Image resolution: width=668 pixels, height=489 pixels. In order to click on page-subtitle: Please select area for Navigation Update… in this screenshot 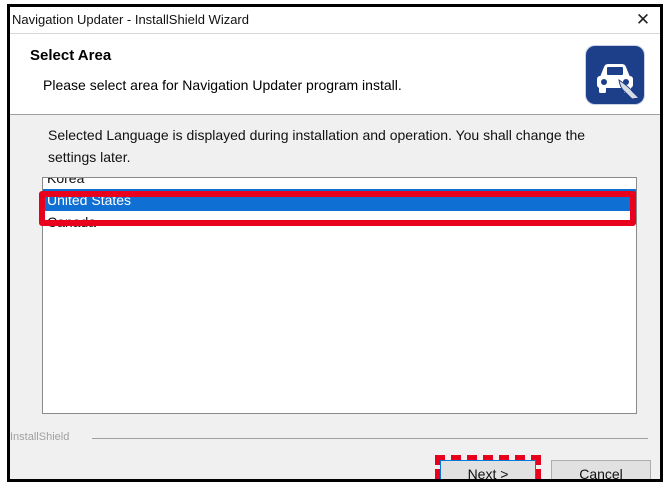, I will do `click(222, 85)`.